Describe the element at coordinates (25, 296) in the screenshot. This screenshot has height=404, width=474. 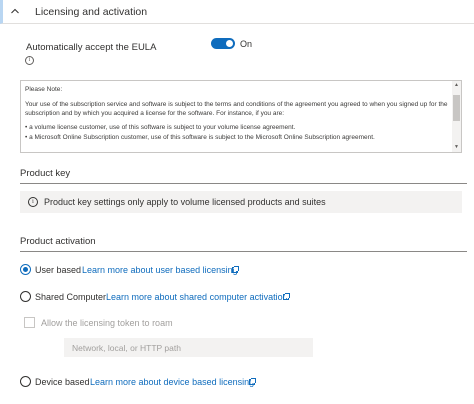
I see `radio-shared-computer` at that location.